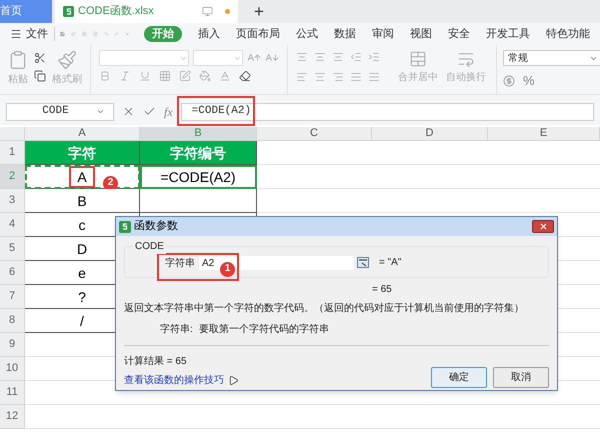 This screenshot has width=600, height=445. I want to click on dialog-title: 函数参数, so click(156, 226).